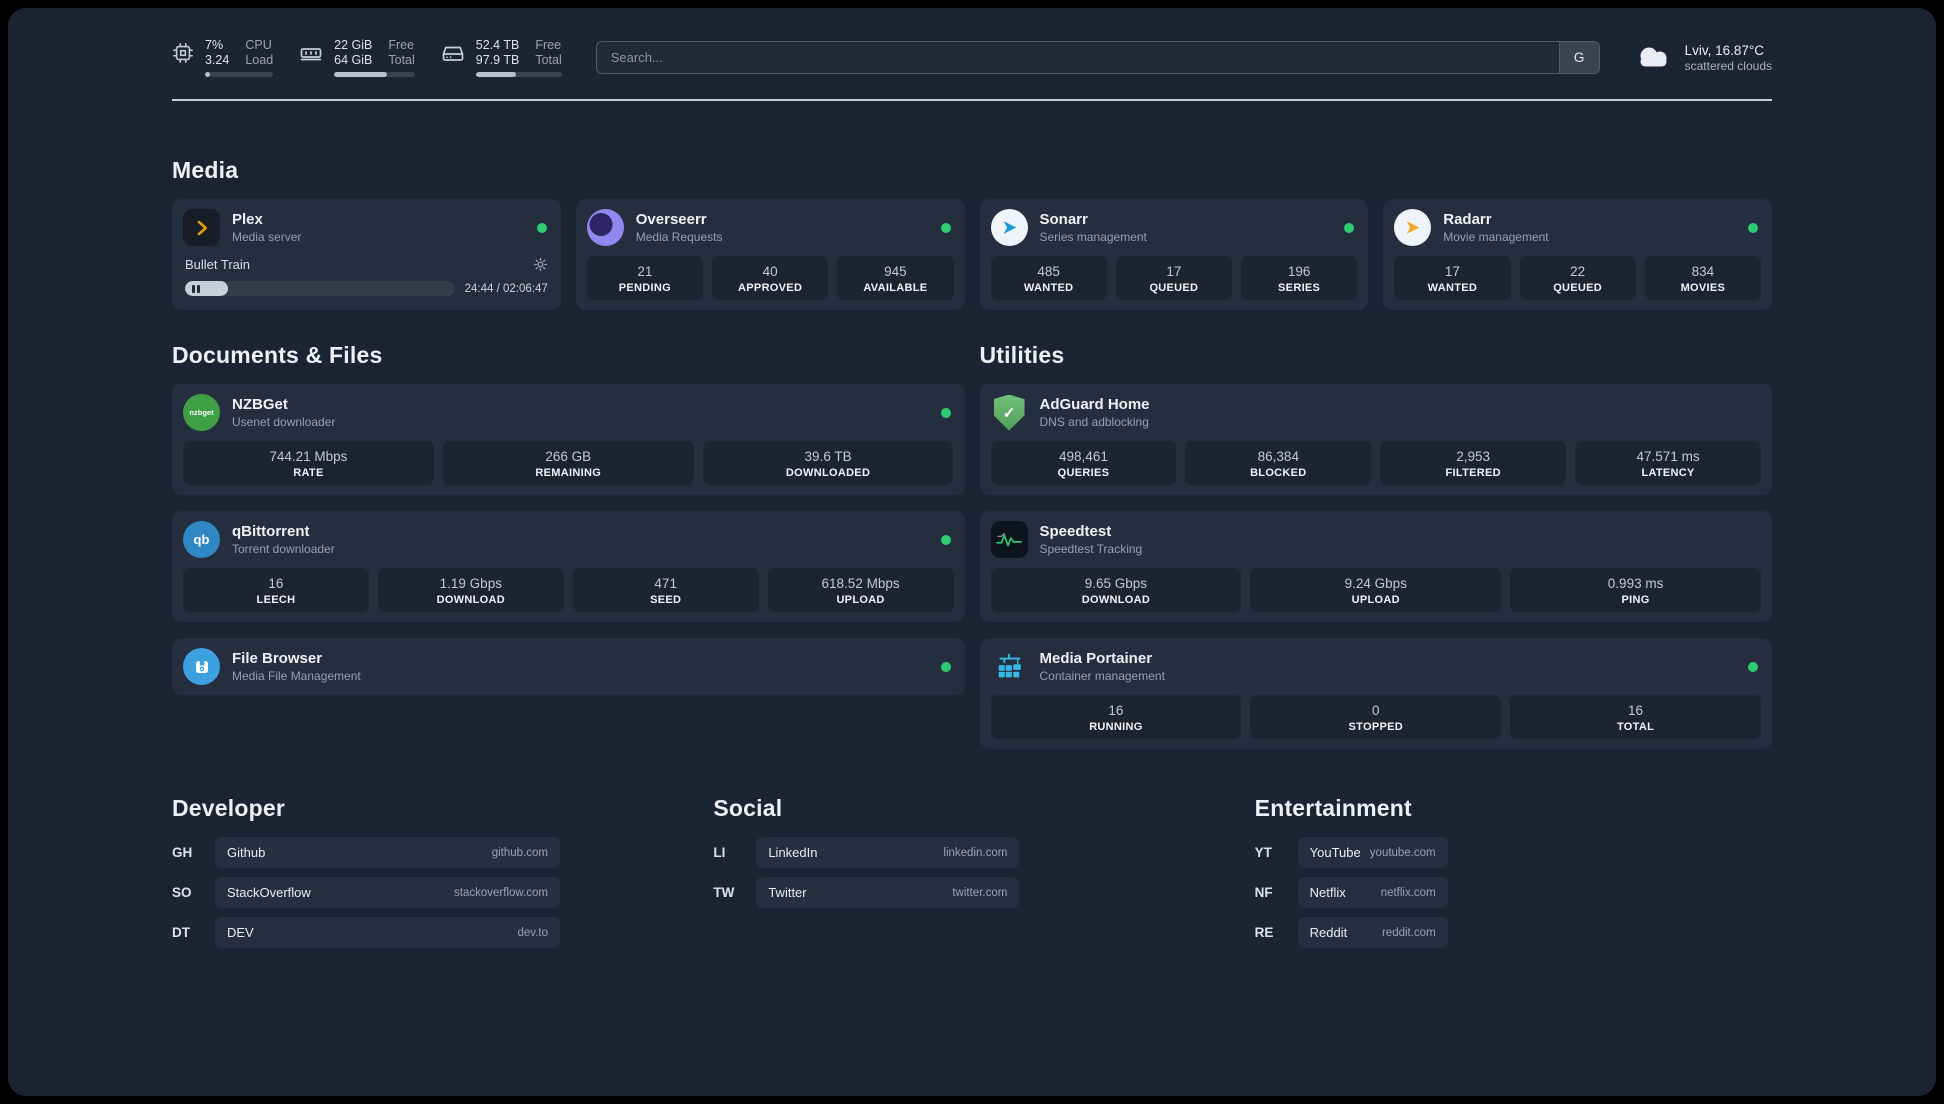 Image resolution: width=1944 pixels, height=1104 pixels. Describe the element at coordinates (568, 473) in the screenshot. I see `stat-label: REMAINING` at that location.